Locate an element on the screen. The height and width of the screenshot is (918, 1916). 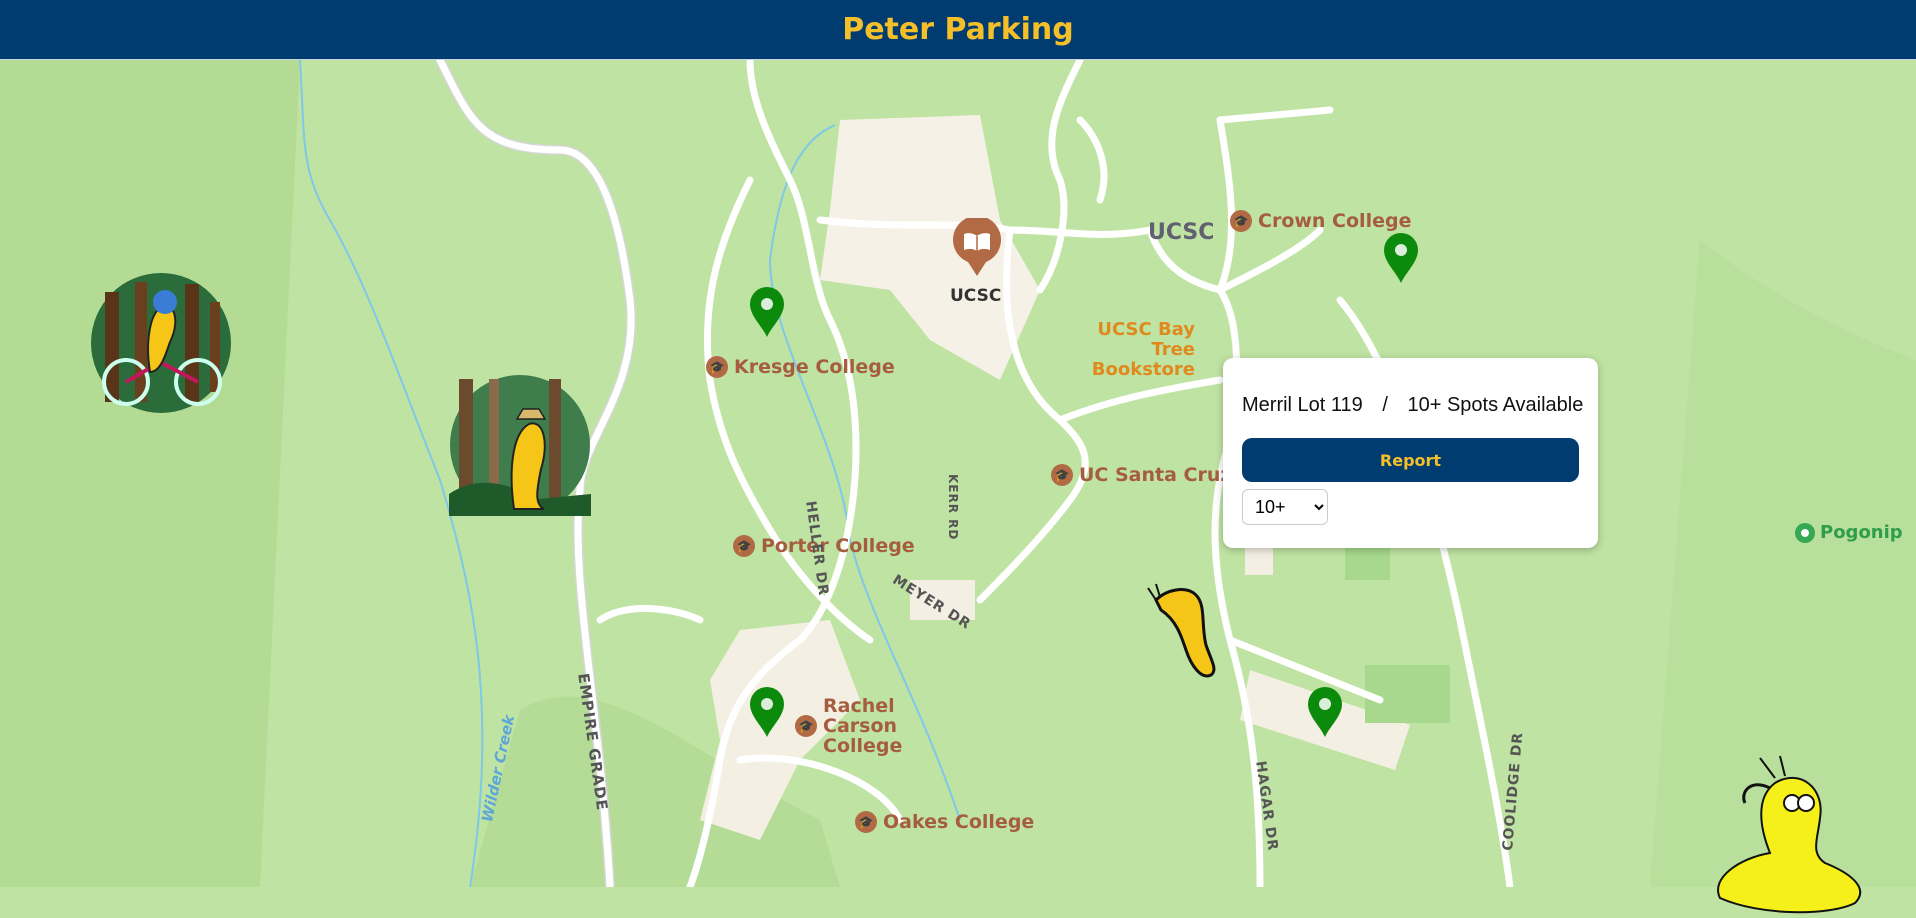
parking-pin-crown is located at coordinates (1401, 258).